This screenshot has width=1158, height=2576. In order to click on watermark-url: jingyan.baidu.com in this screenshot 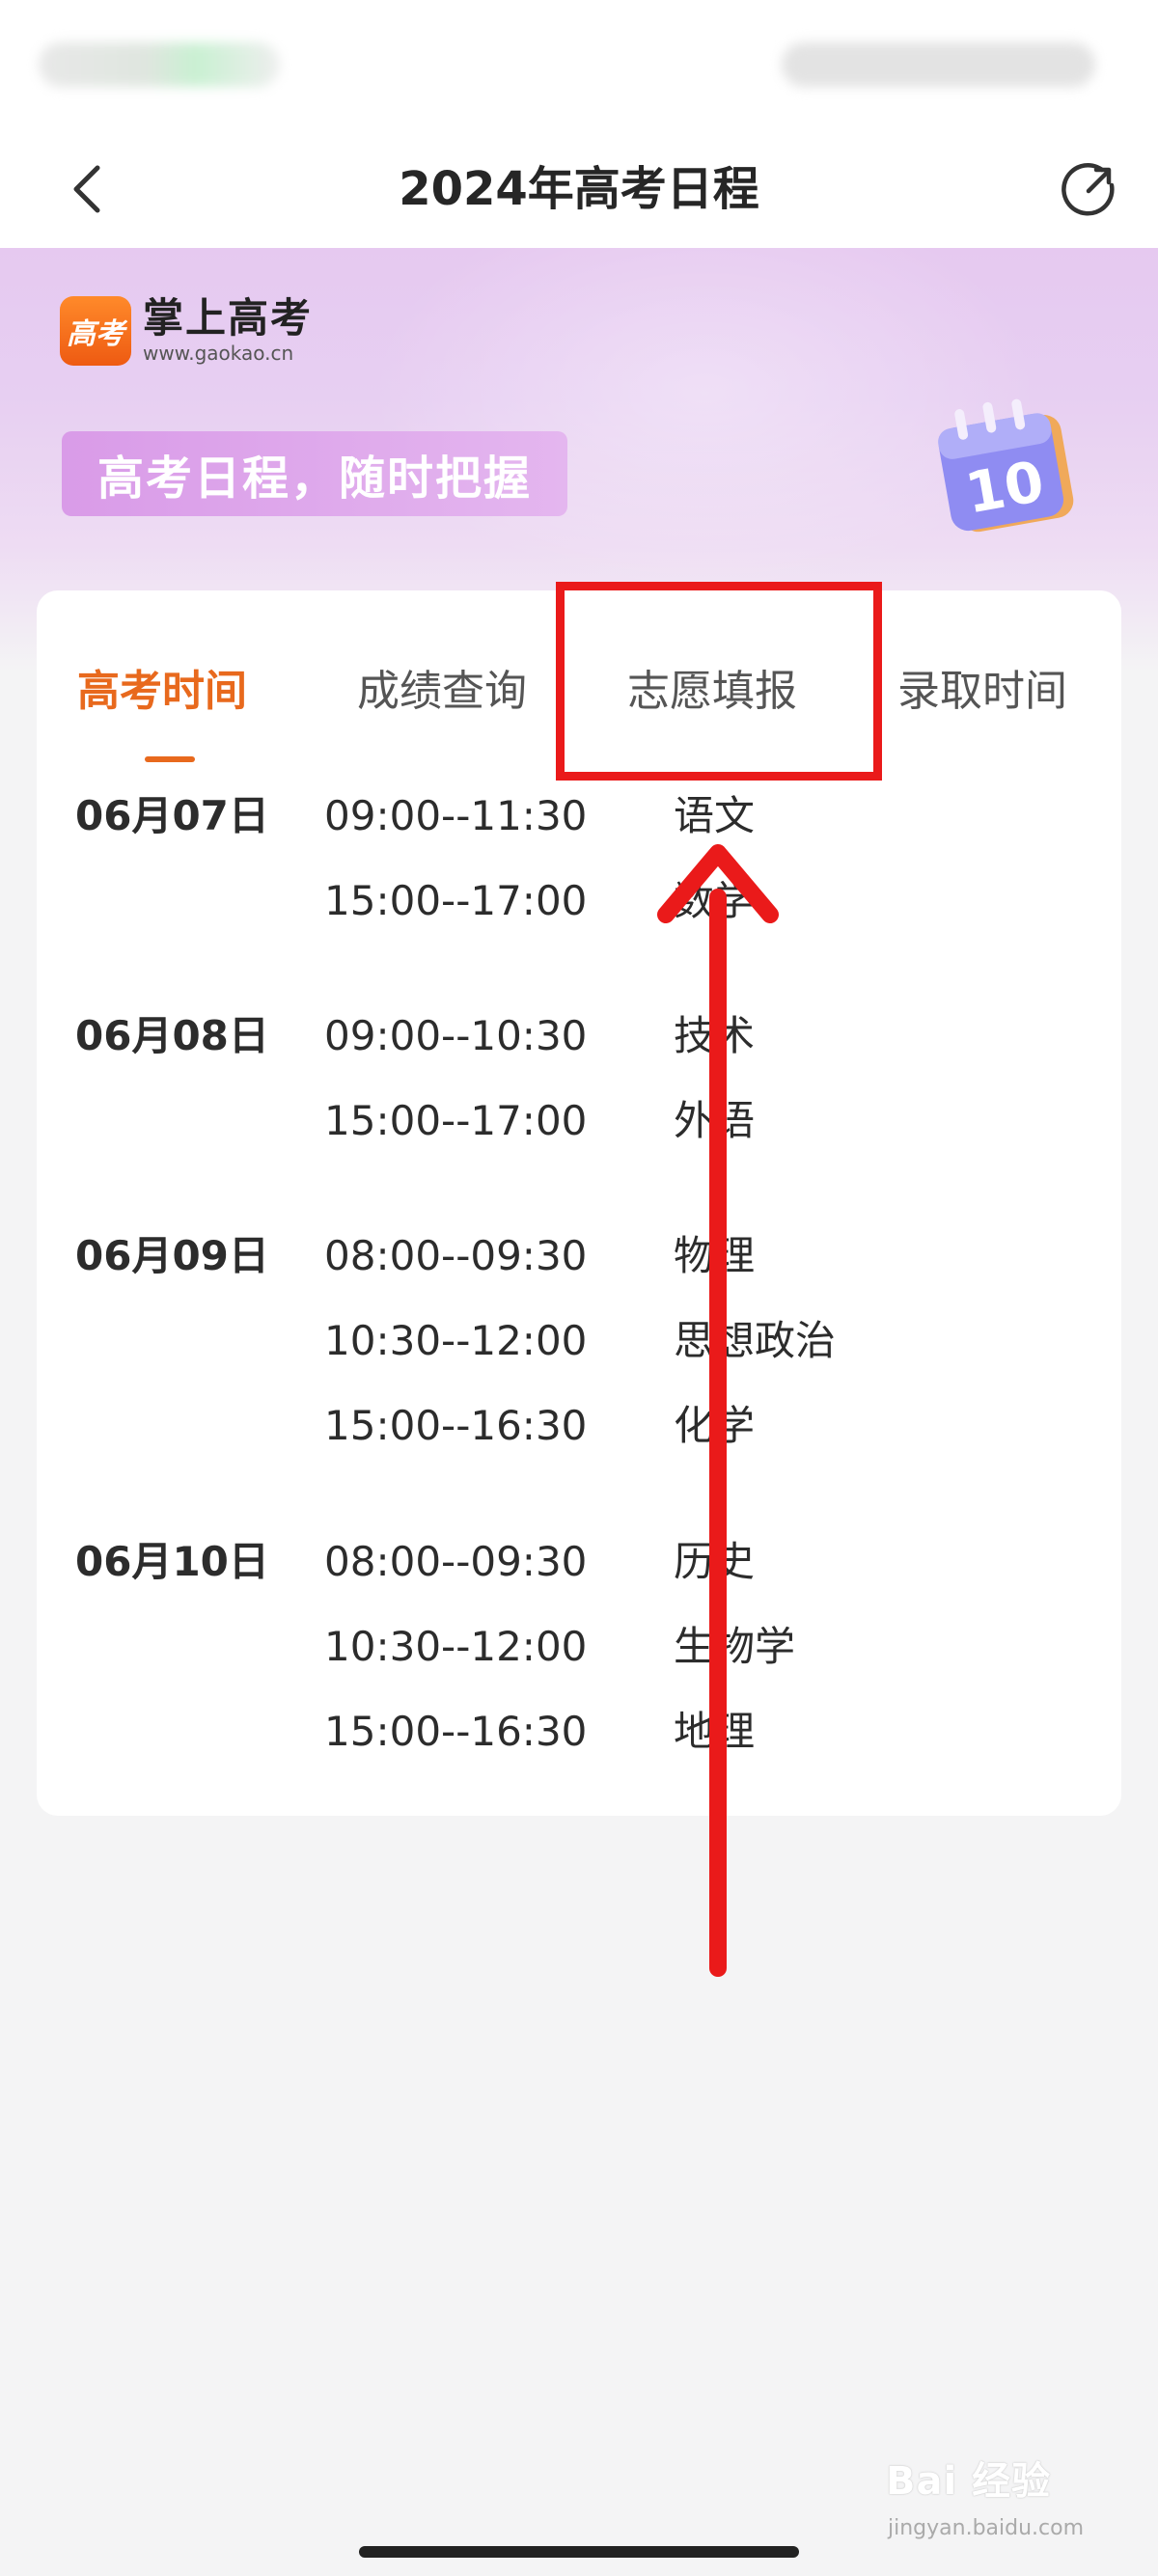, I will do `click(986, 2528)`.